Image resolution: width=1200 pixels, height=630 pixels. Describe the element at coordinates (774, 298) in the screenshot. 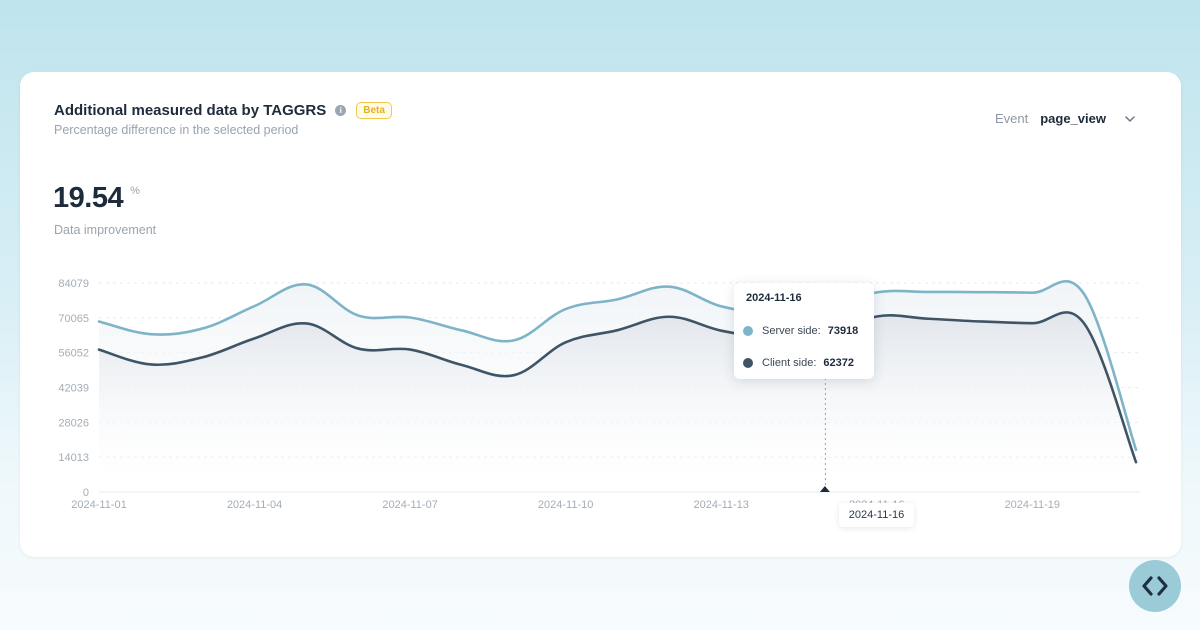

I see `tooltip-date: 2024-11-16` at that location.